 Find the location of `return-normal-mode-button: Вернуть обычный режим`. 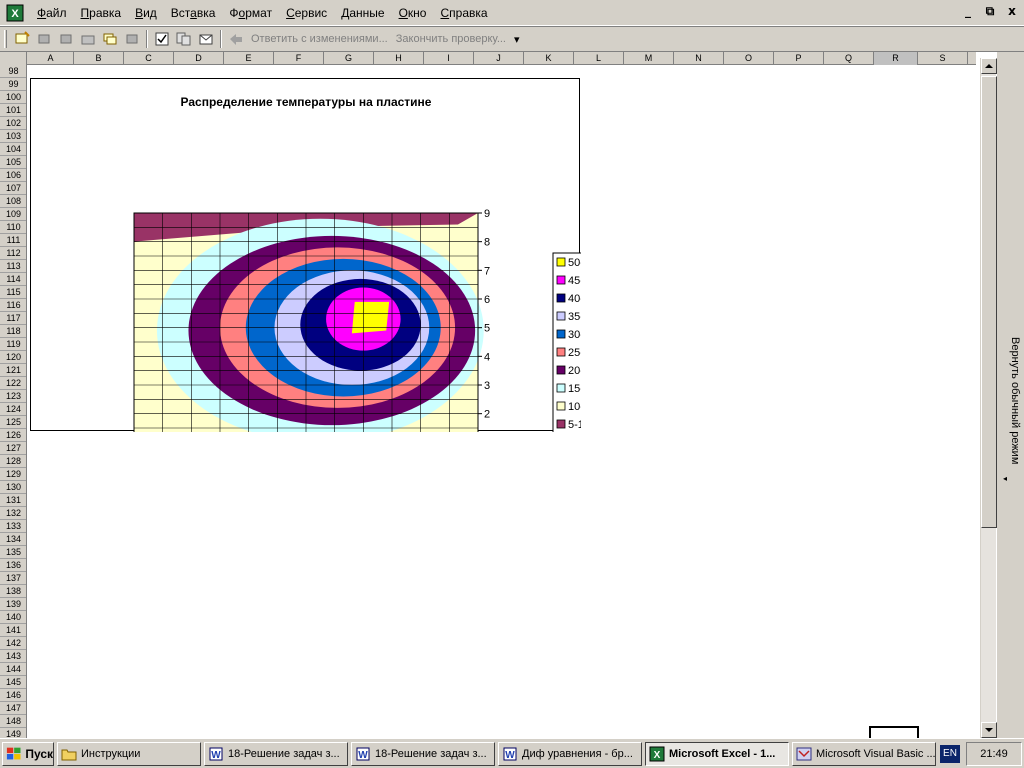

return-normal-mode-button: Вернуть обычный режим is located at coordinates (1010, 407).